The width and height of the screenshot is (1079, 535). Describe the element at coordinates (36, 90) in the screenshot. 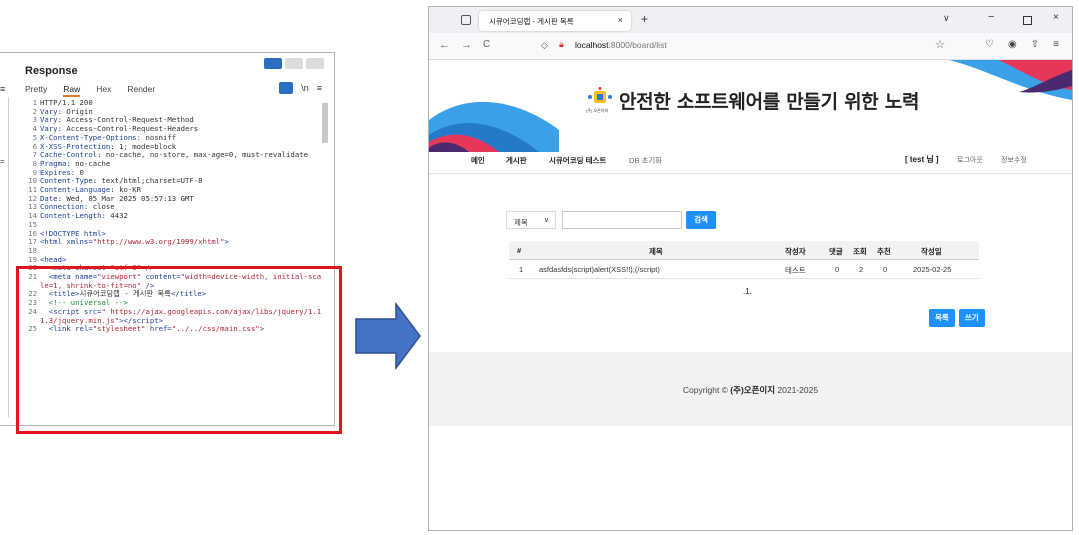

I see `tab-pretty: Pretty` at that location.